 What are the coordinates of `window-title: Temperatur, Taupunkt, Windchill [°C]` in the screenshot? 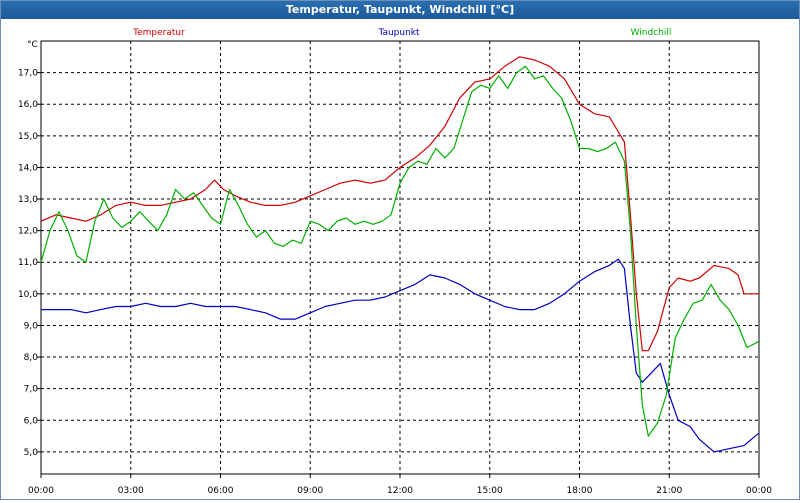 It's located at (400, 10).